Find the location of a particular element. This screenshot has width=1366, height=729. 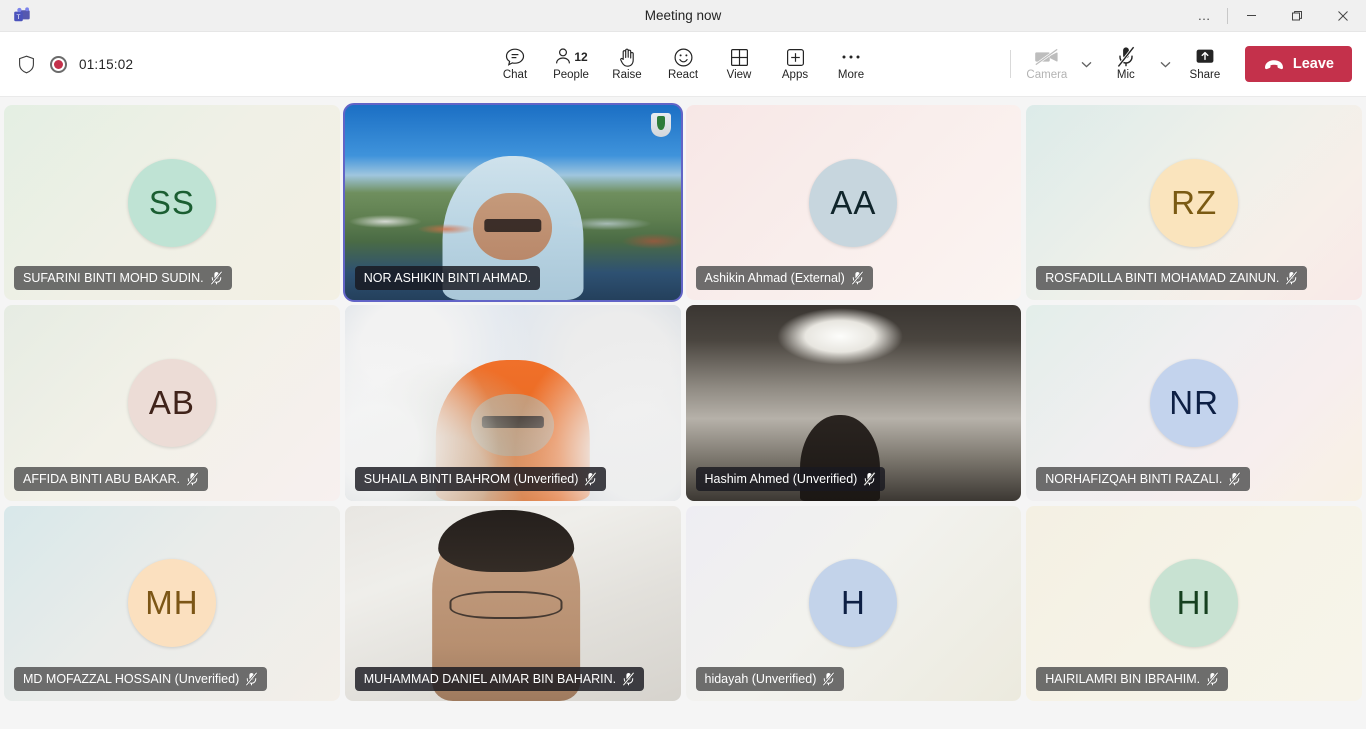

shield-icon is located at coordinates (26, 64).